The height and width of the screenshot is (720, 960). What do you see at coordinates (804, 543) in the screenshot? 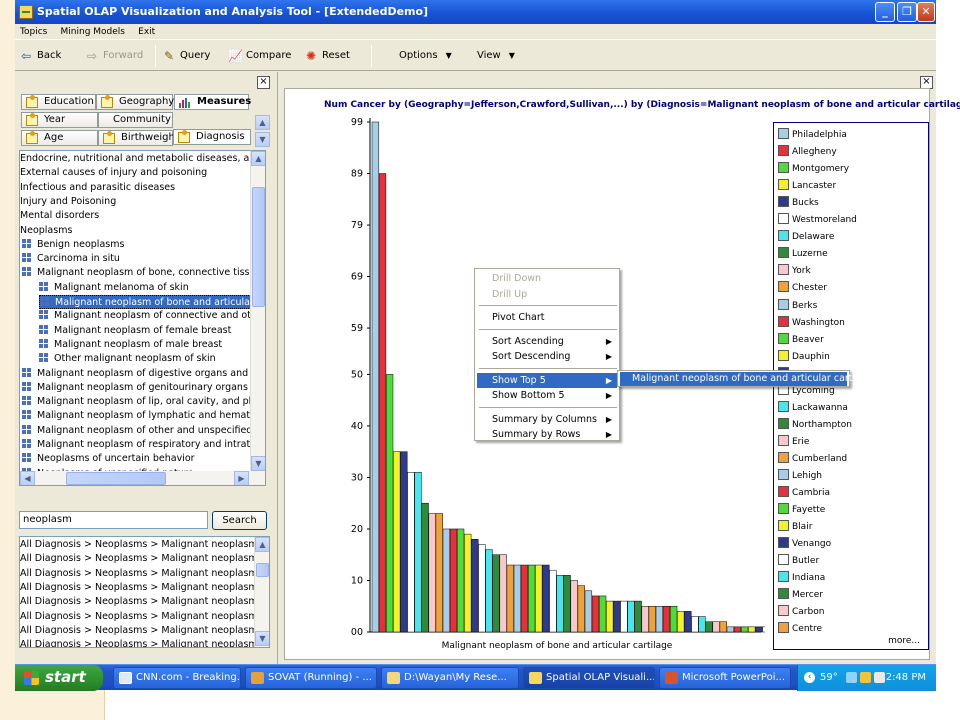
I see `legend-item: Venango` at bounding box center [804, 543].